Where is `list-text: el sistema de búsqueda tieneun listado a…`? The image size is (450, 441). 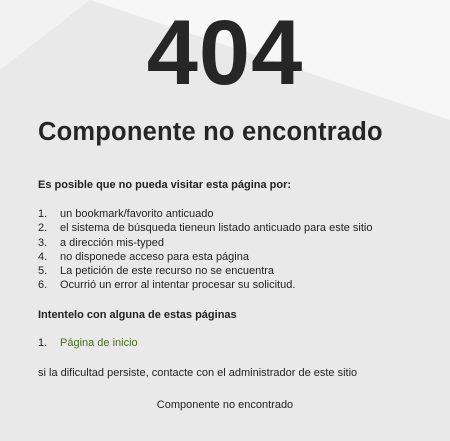 list-text: el sistema de búsqueda tieneun listado a… is located at coordinates (216, 228).